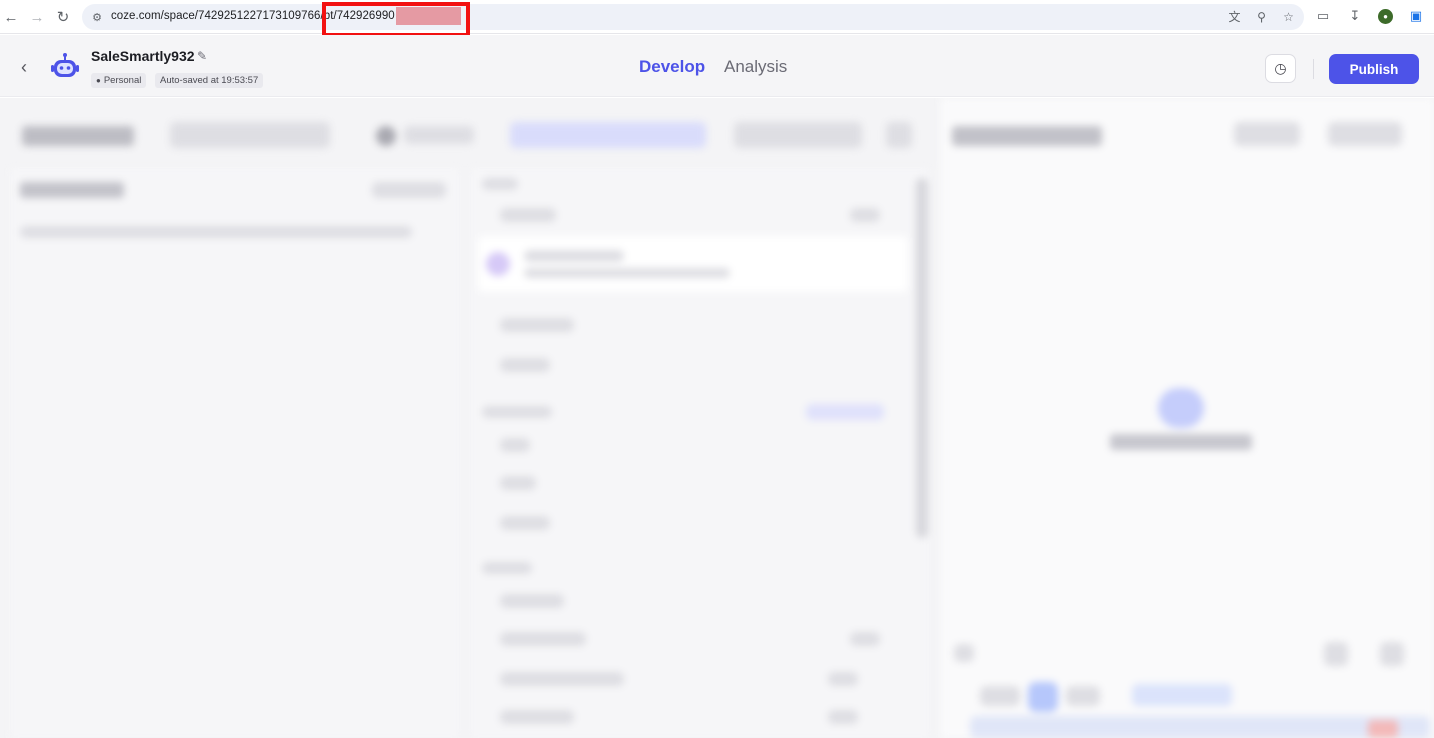  What do you see at coordinates (470, 134) in the screenshot?
I see `blurred-toolbar` at bounding box center [470, 134].